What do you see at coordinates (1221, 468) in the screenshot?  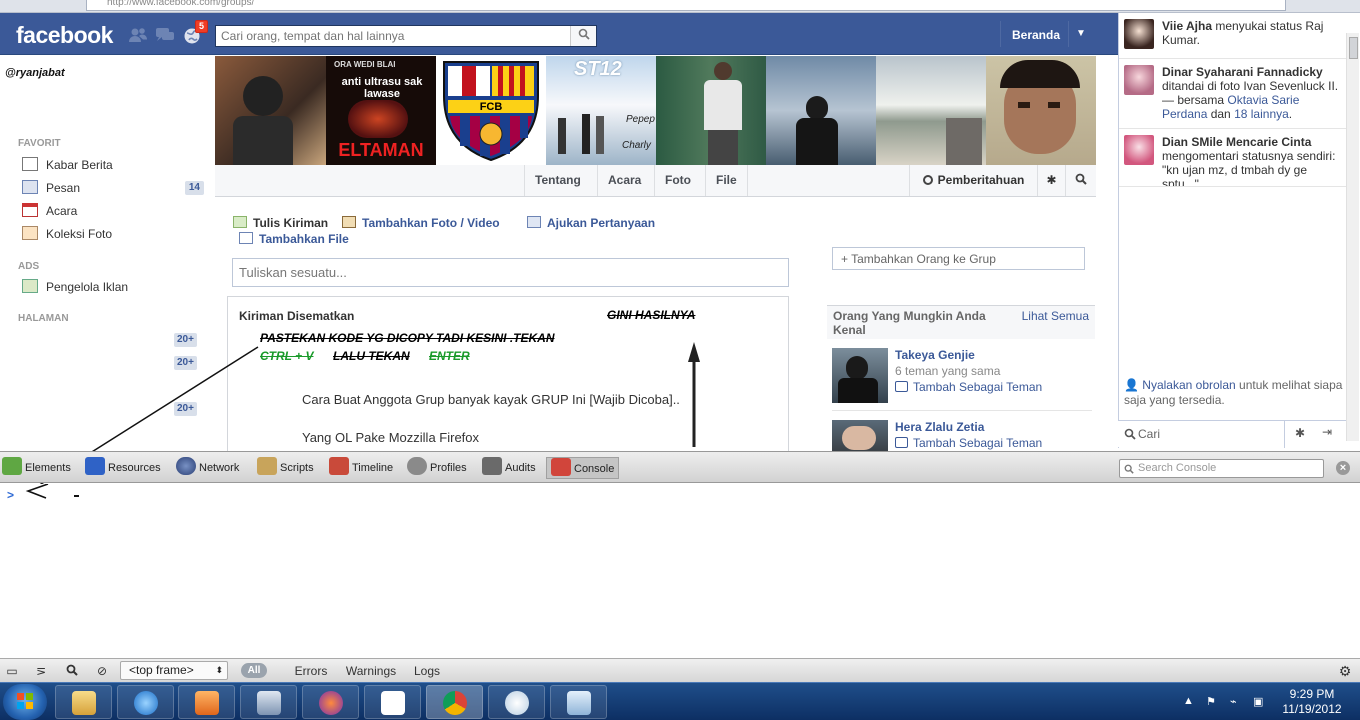 I see `console-search-input: Search Console` at bounding box center [1221, 468].